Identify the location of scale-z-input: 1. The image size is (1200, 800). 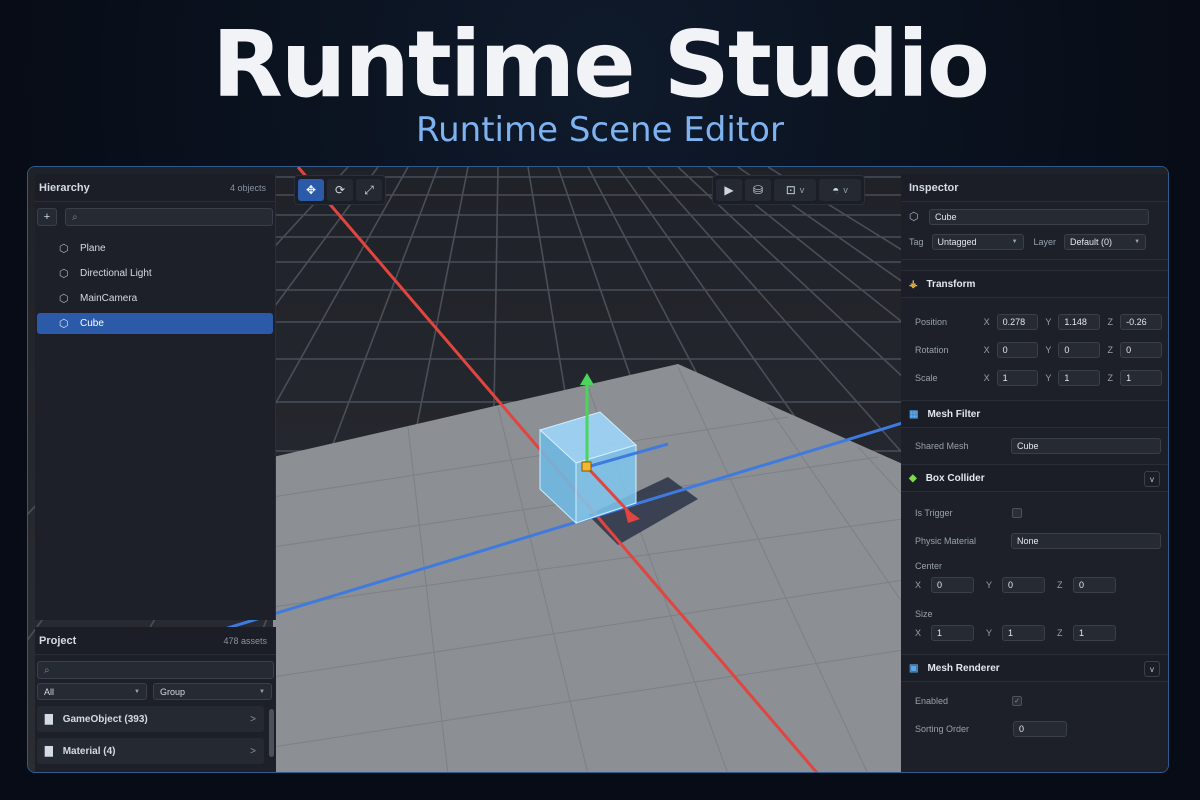
(1141, 378).